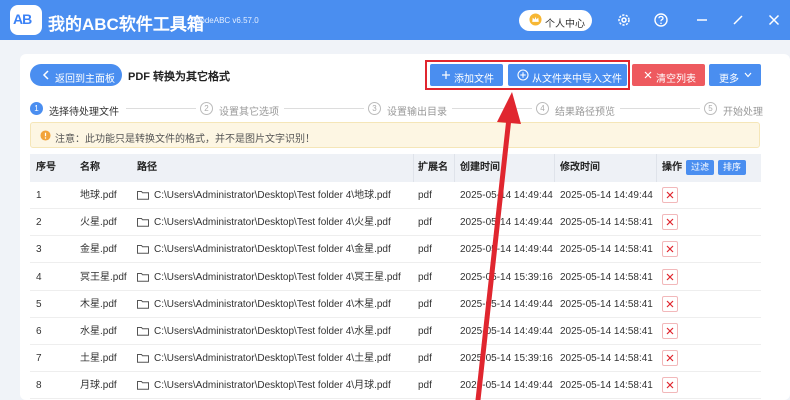  I want to click on minimize-icon, so click(702, 20).